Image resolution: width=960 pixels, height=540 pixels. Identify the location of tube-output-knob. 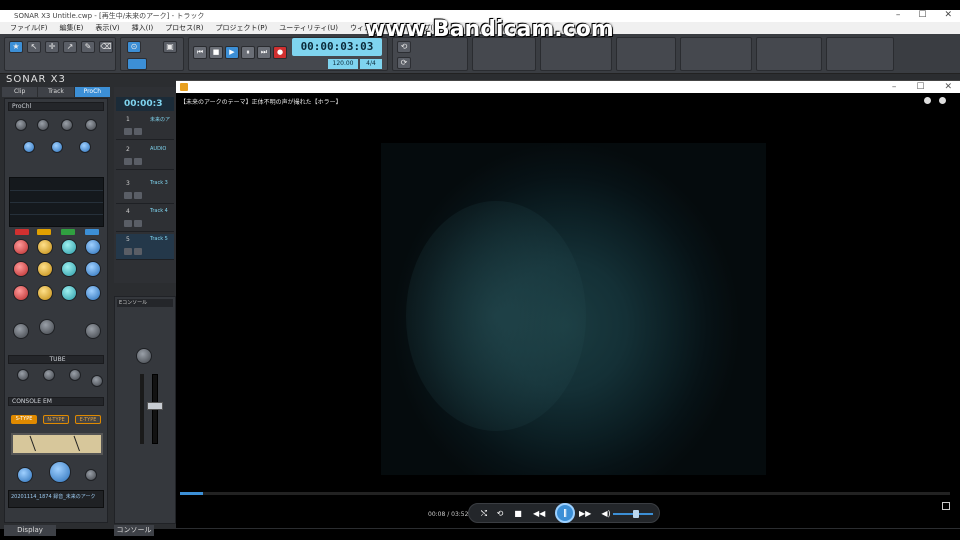
(75, 375).